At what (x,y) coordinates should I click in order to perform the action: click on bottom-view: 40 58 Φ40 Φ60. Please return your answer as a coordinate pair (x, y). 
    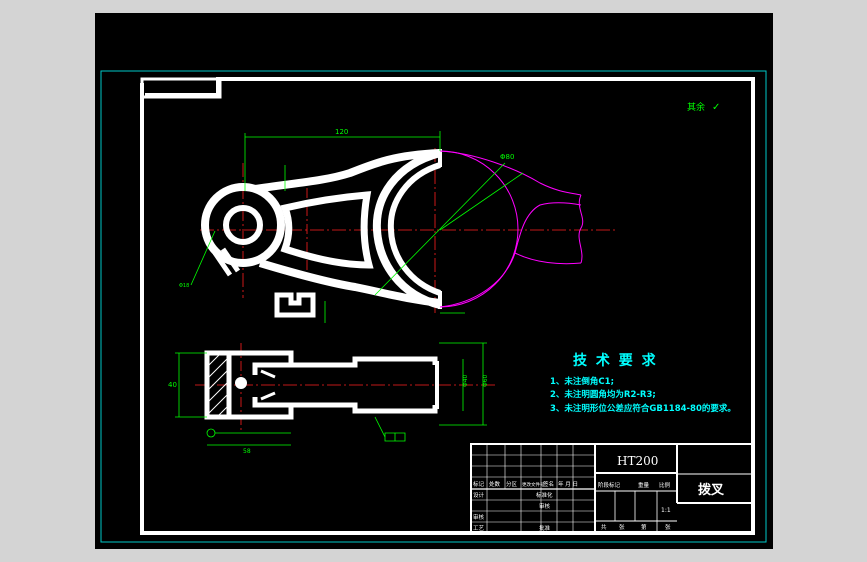
    Looking at the image, I should click on (331, 398).